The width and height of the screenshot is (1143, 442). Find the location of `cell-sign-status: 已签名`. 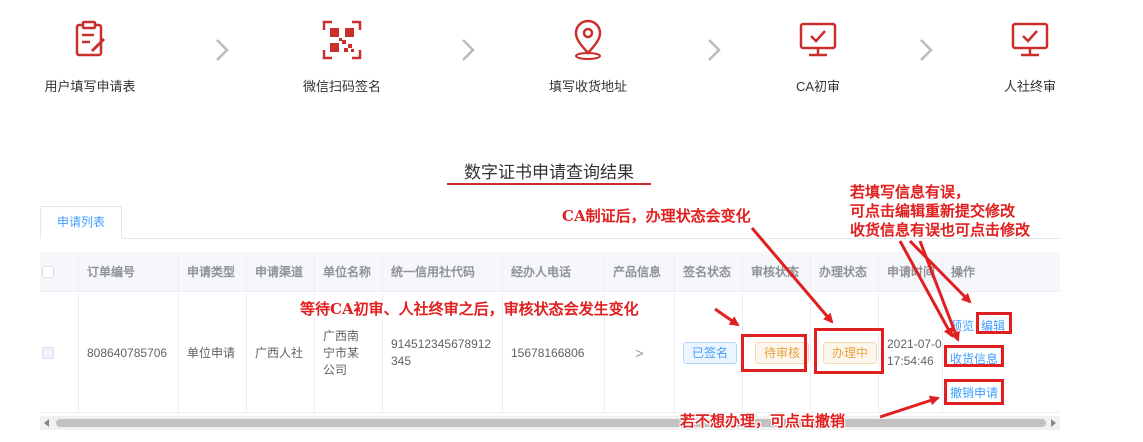

cell-sign-status: 已签名 is located at coordinates (708, 353).